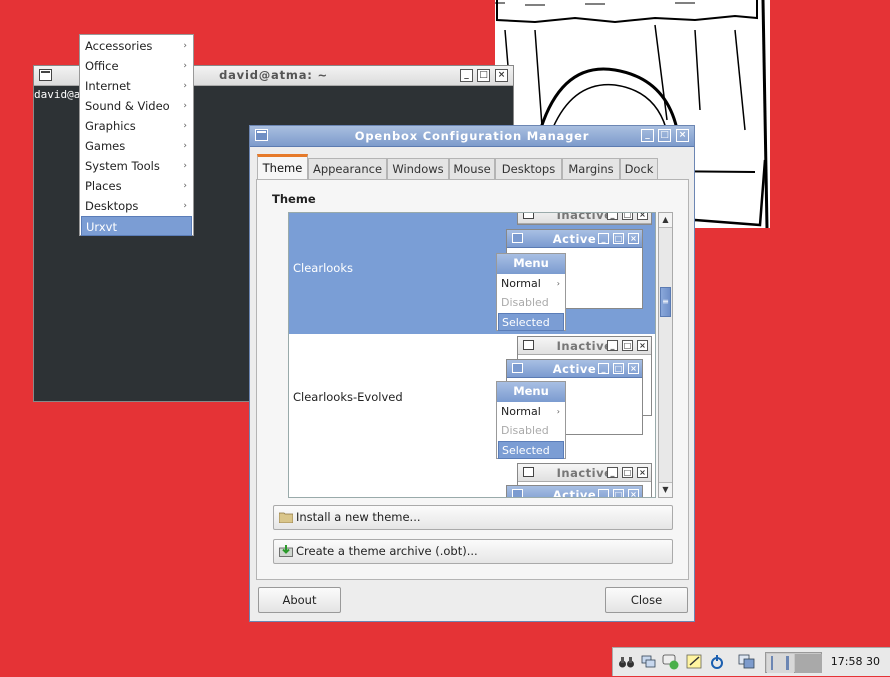 This screenshot has height=677, width=890. What do you see at coordinates (584, 219) in the screenshot?
I see `preview-inactive-window: Inactive _ □ ×` at bounding box center [584, 219].